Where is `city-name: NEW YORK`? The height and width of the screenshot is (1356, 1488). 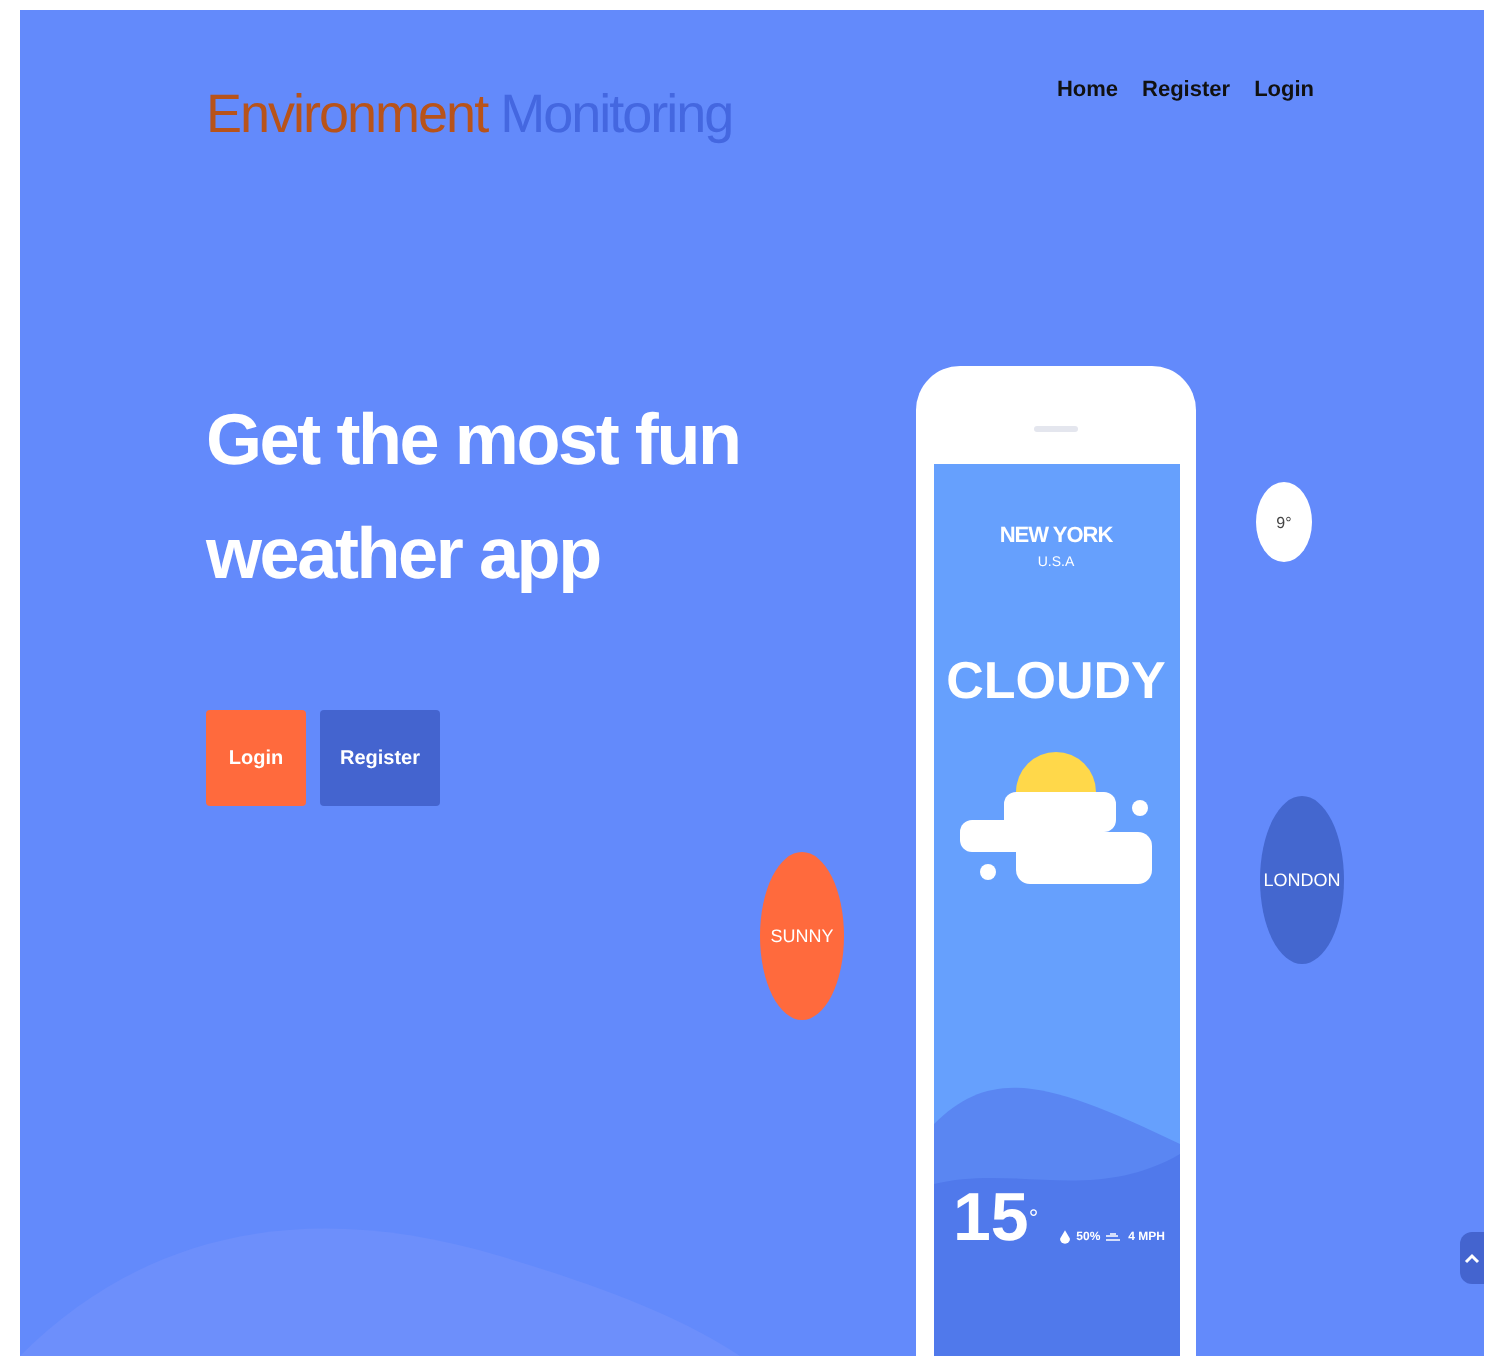
city-name: NEW YORK is located at coordinates (1056, 536).